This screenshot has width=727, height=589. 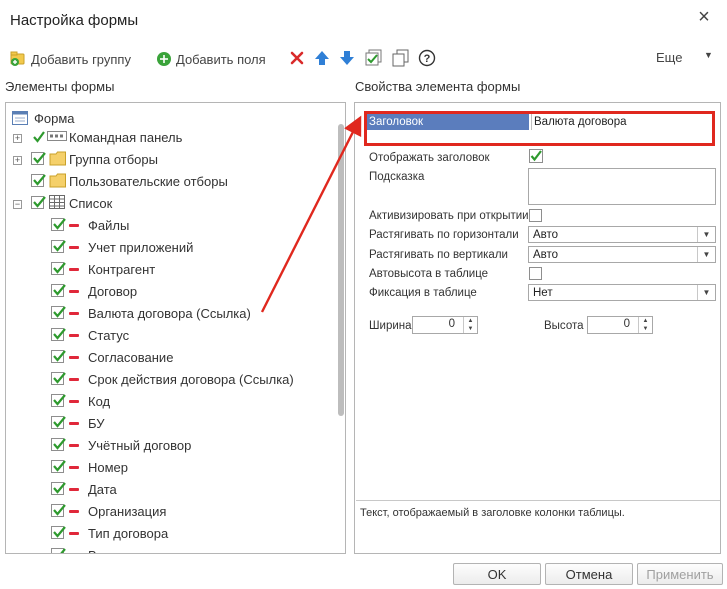 I want to click on tree-item-label: Пользовательские отборы, so click(x=148, y=181).